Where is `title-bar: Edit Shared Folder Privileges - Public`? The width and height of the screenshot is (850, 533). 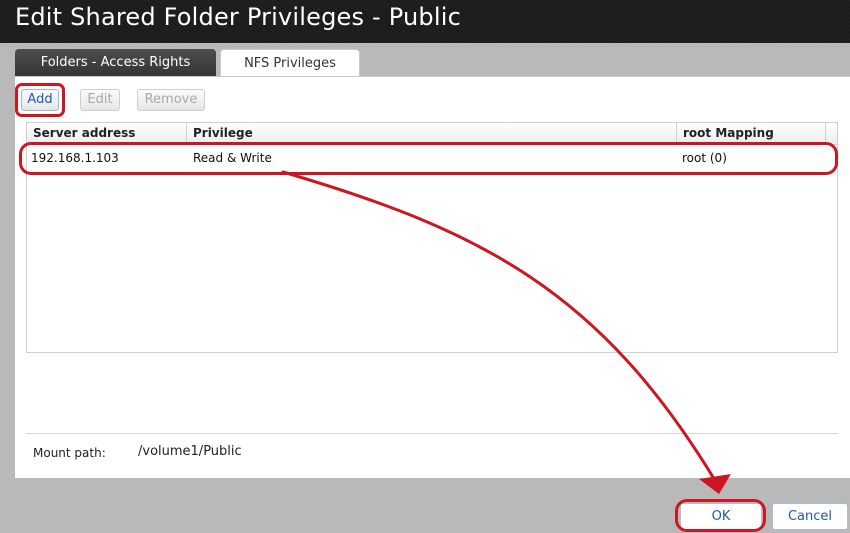
title-bar: Edit Shared Folder Privileges - Public is located at coordinates (425, 21).